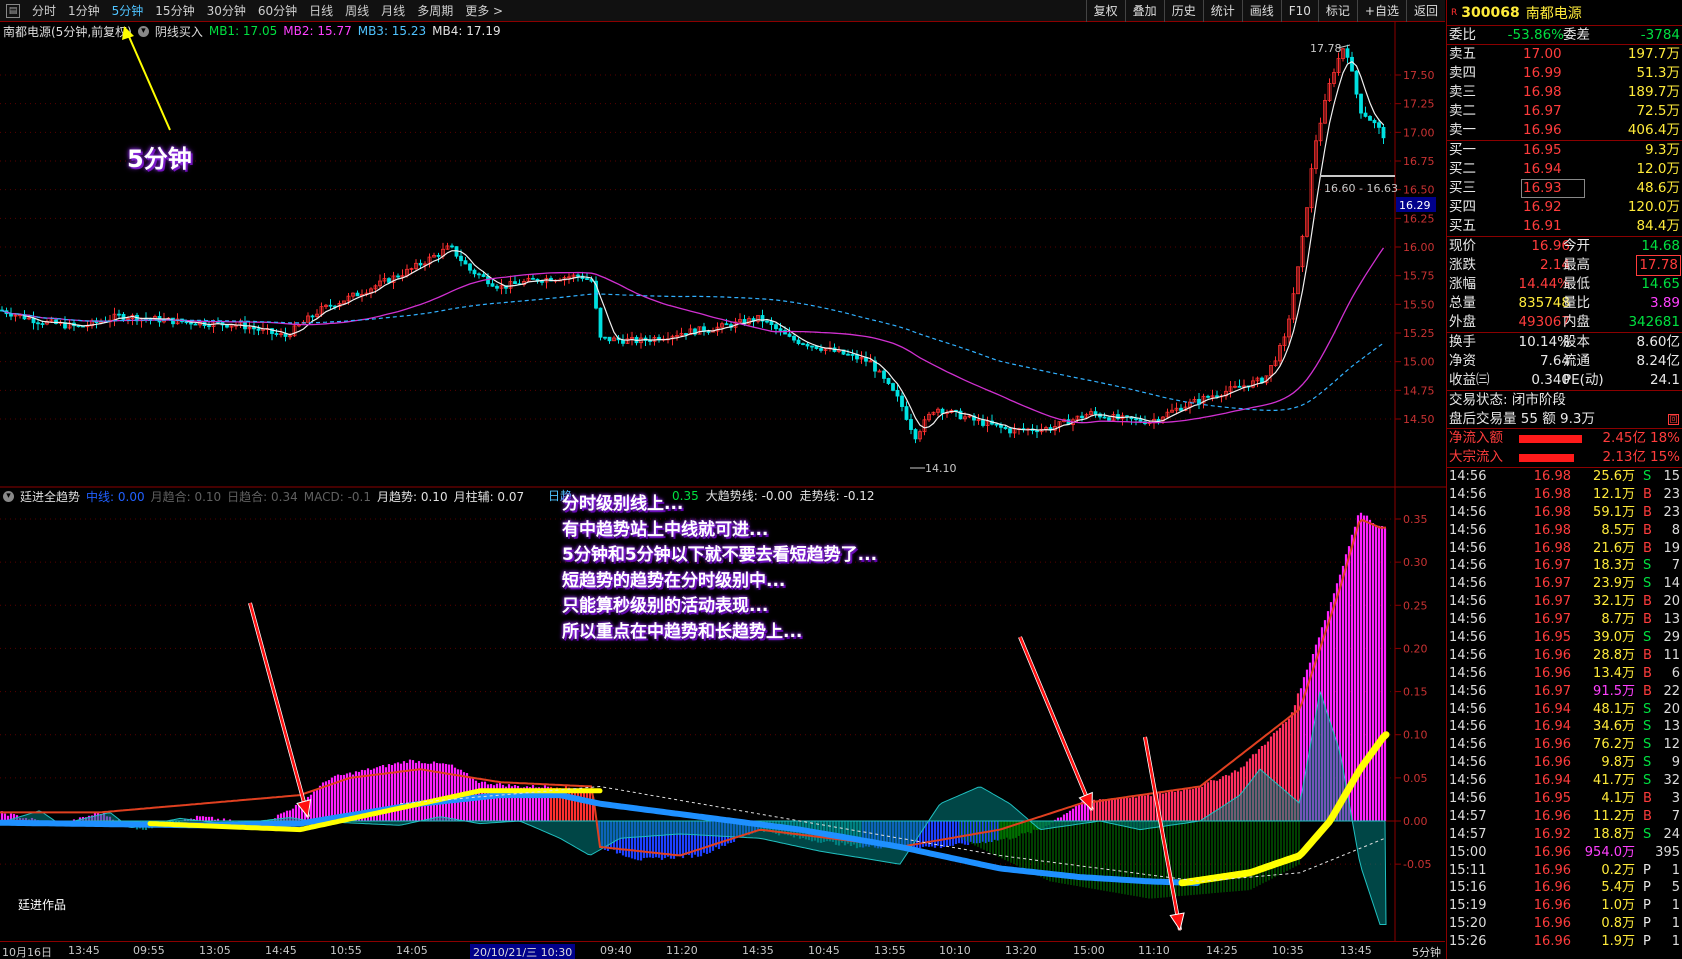 This screenshot has width=1682, height=959. I want to click on trade-state-text: 交易状态: 闭市阶段, so click(1507, 400).